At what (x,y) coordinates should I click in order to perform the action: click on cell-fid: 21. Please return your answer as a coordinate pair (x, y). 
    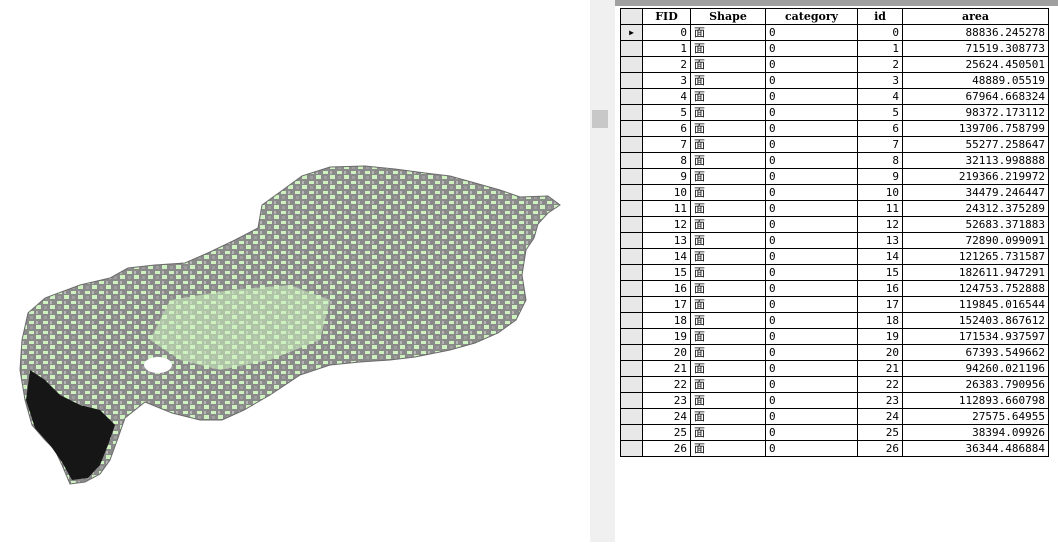
    Looking at the image, I should click on (666, 368).